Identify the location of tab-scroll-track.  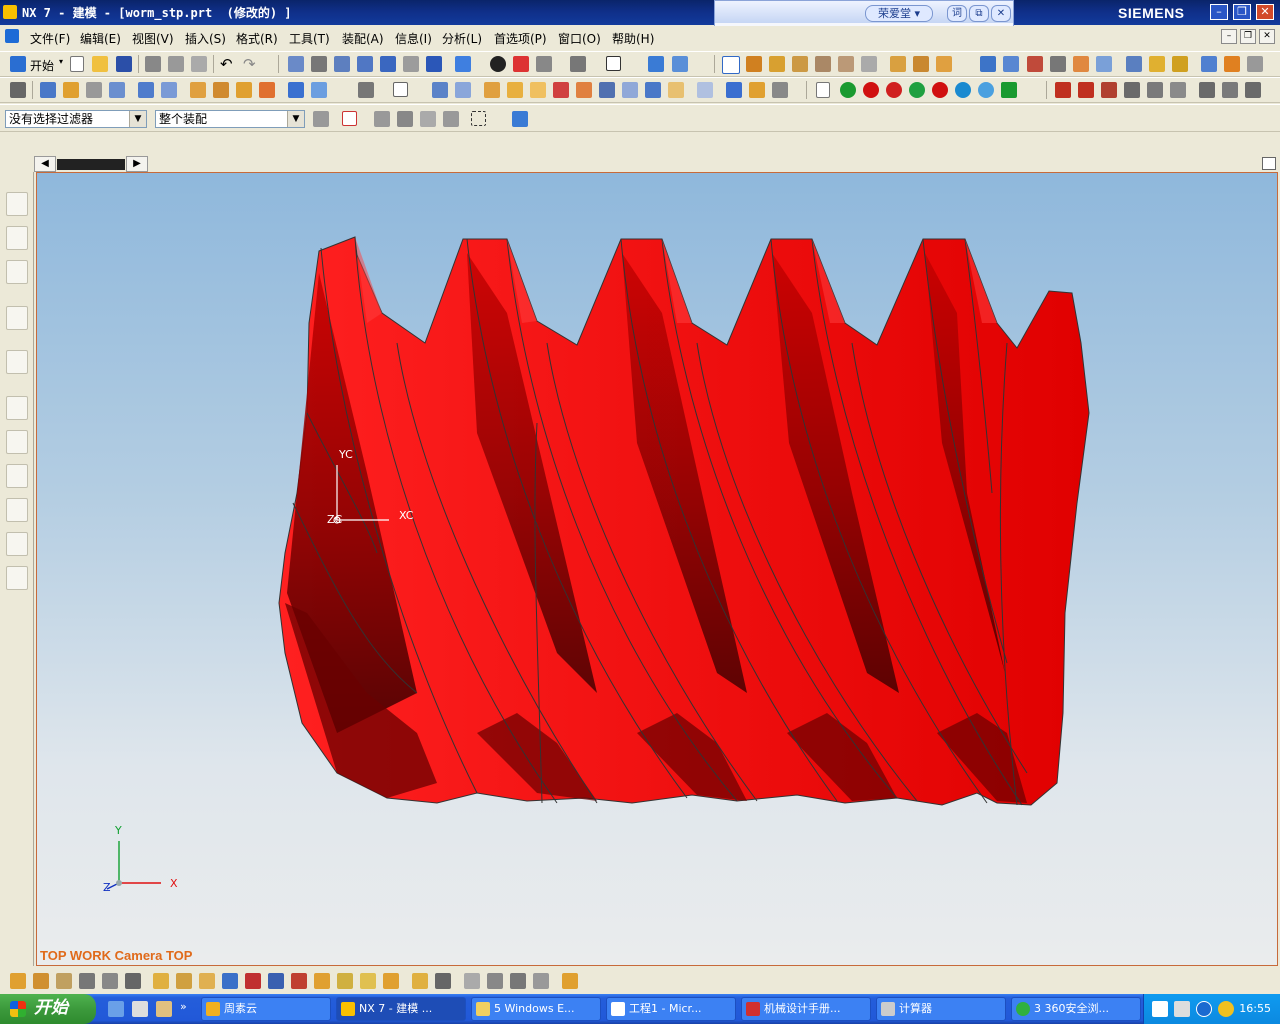
(91, 164).